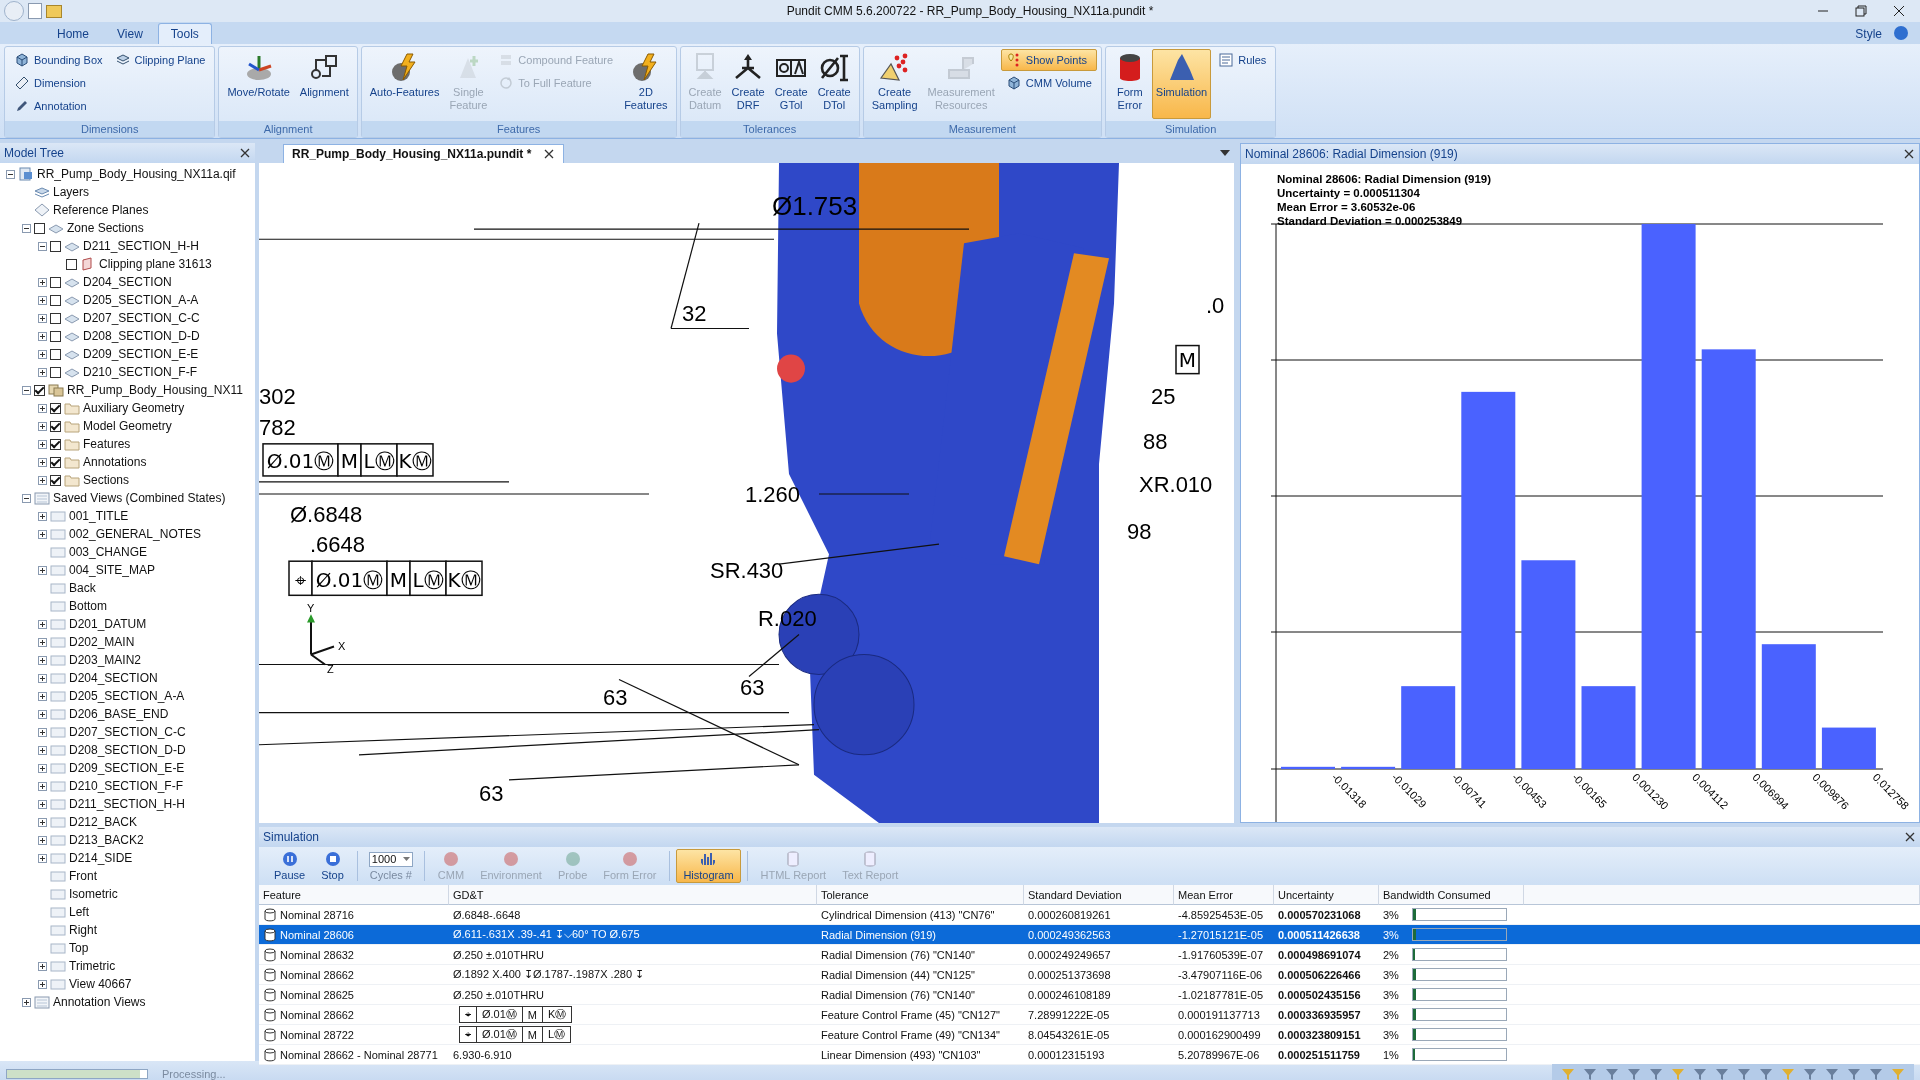 Image resolution: width=1920 pixels, height=1080 pixels. What do you see at coordinates (93, 894) in the screenshot?
I see `tree-item: Isometric` at bounding box center [93, 894].